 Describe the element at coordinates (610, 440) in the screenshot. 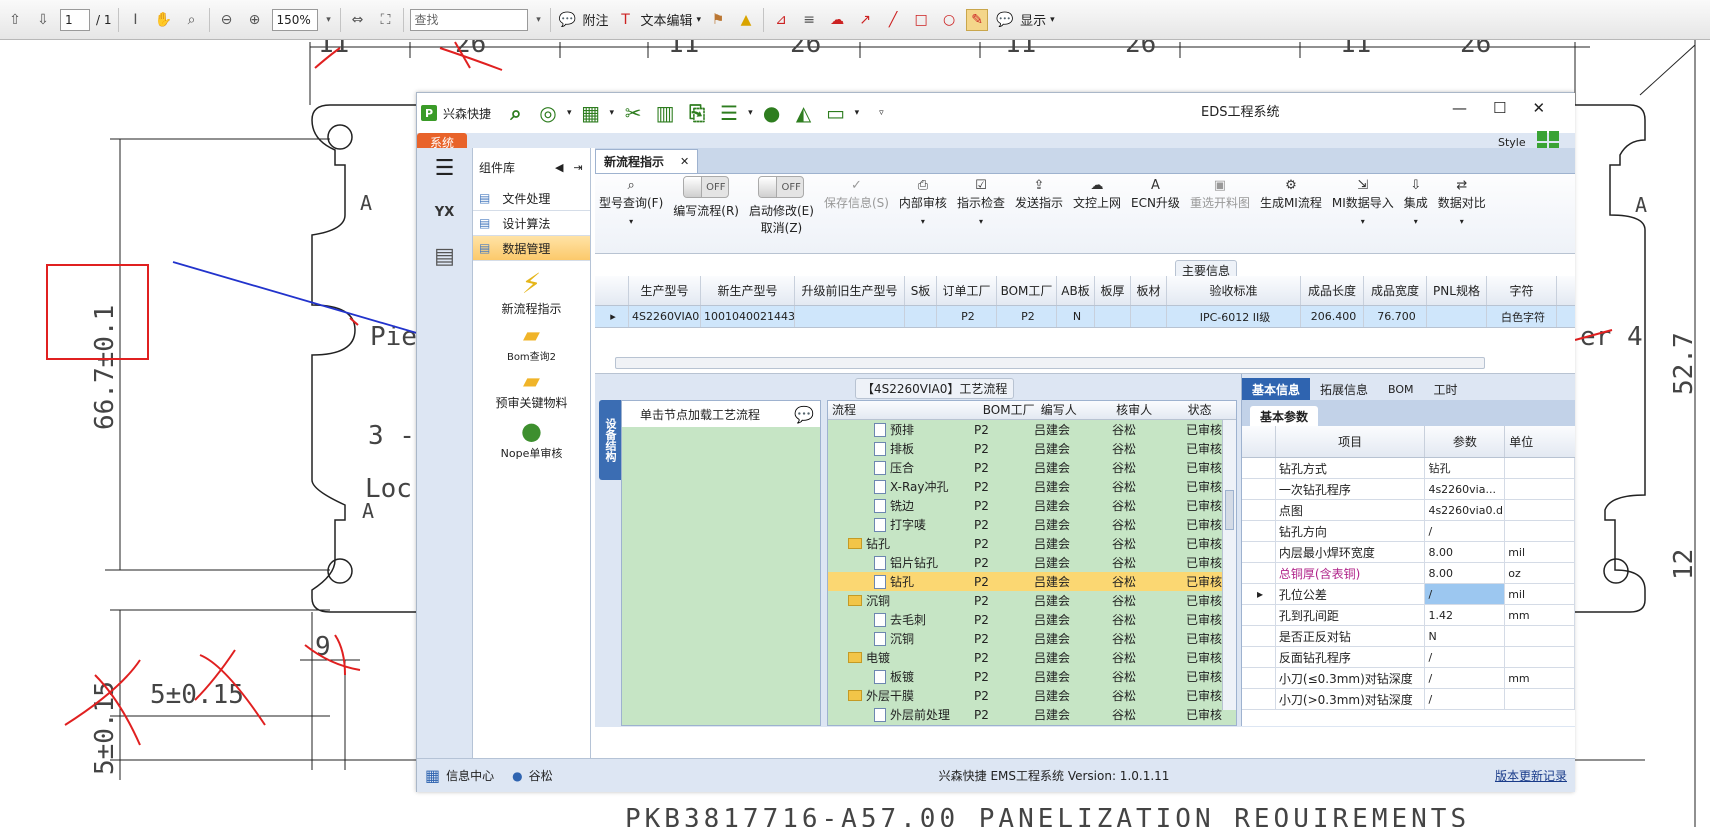

I see `device-structure-tab: 设备结构` at that location.